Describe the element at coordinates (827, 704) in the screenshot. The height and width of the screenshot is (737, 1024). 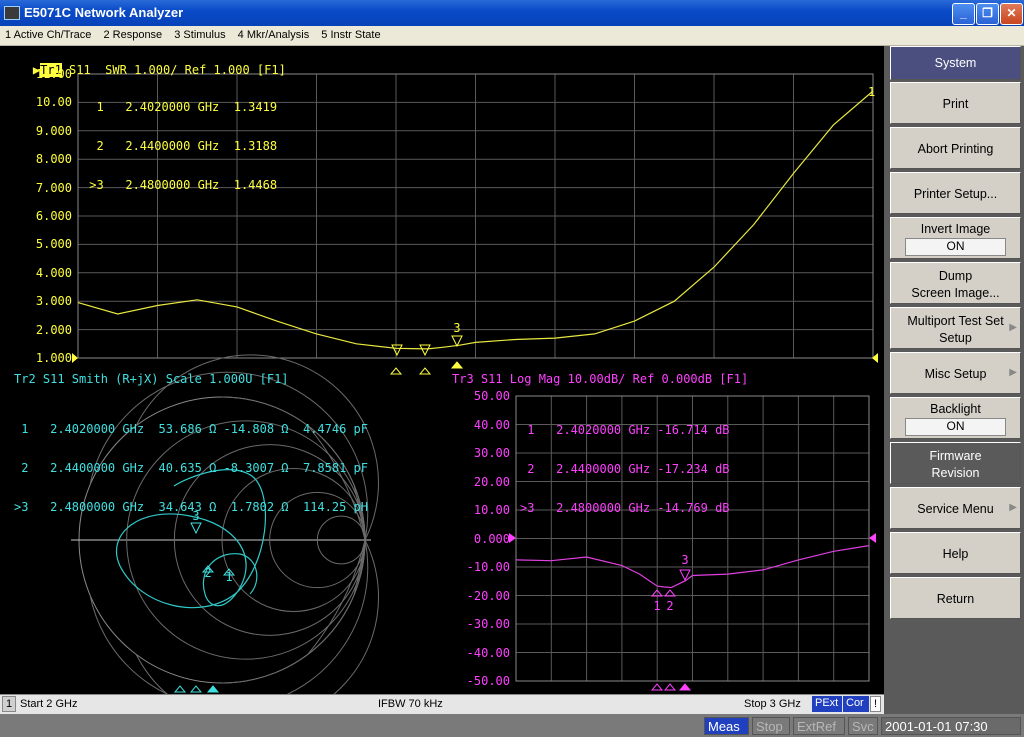
I see `pext-indicator: PExt` at that location.